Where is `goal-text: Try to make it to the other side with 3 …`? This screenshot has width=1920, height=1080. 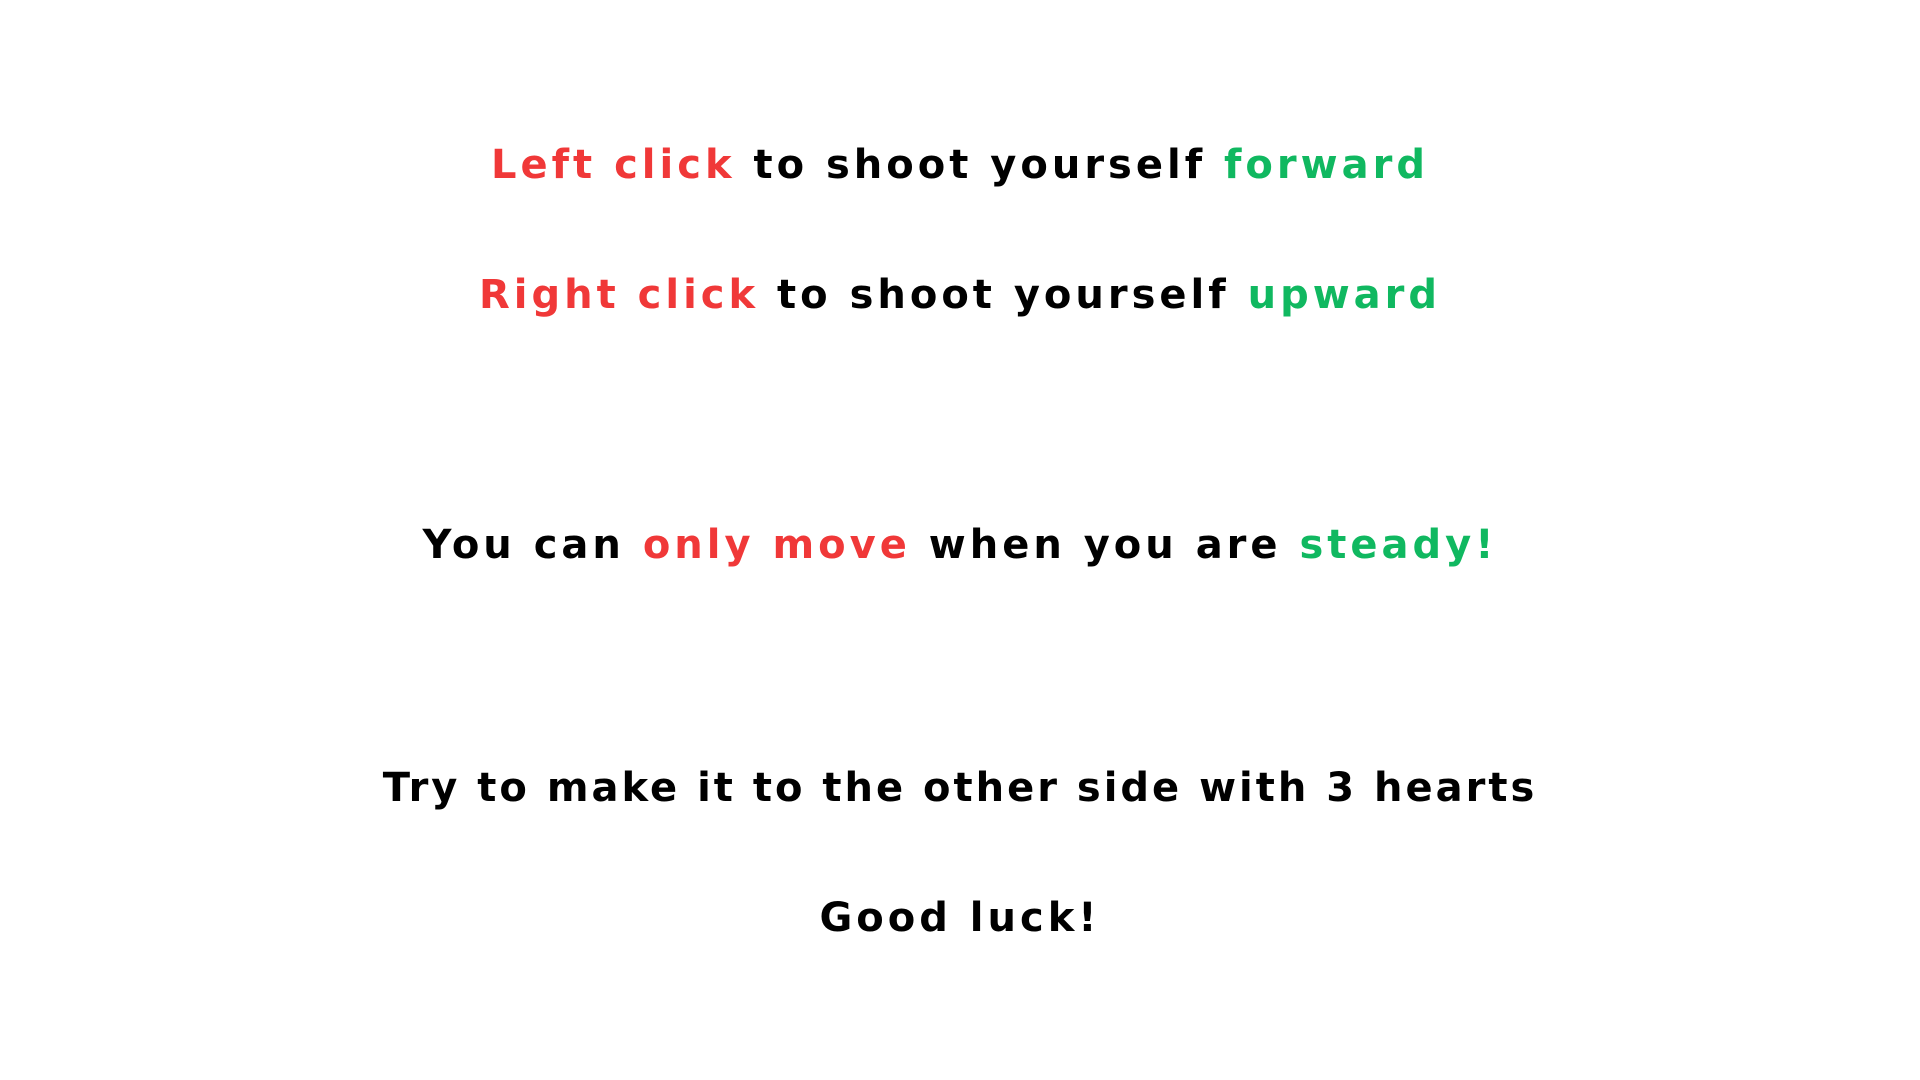 goal-text: Try to make it to the other side with 3 … is located at coordinates (960, 788).